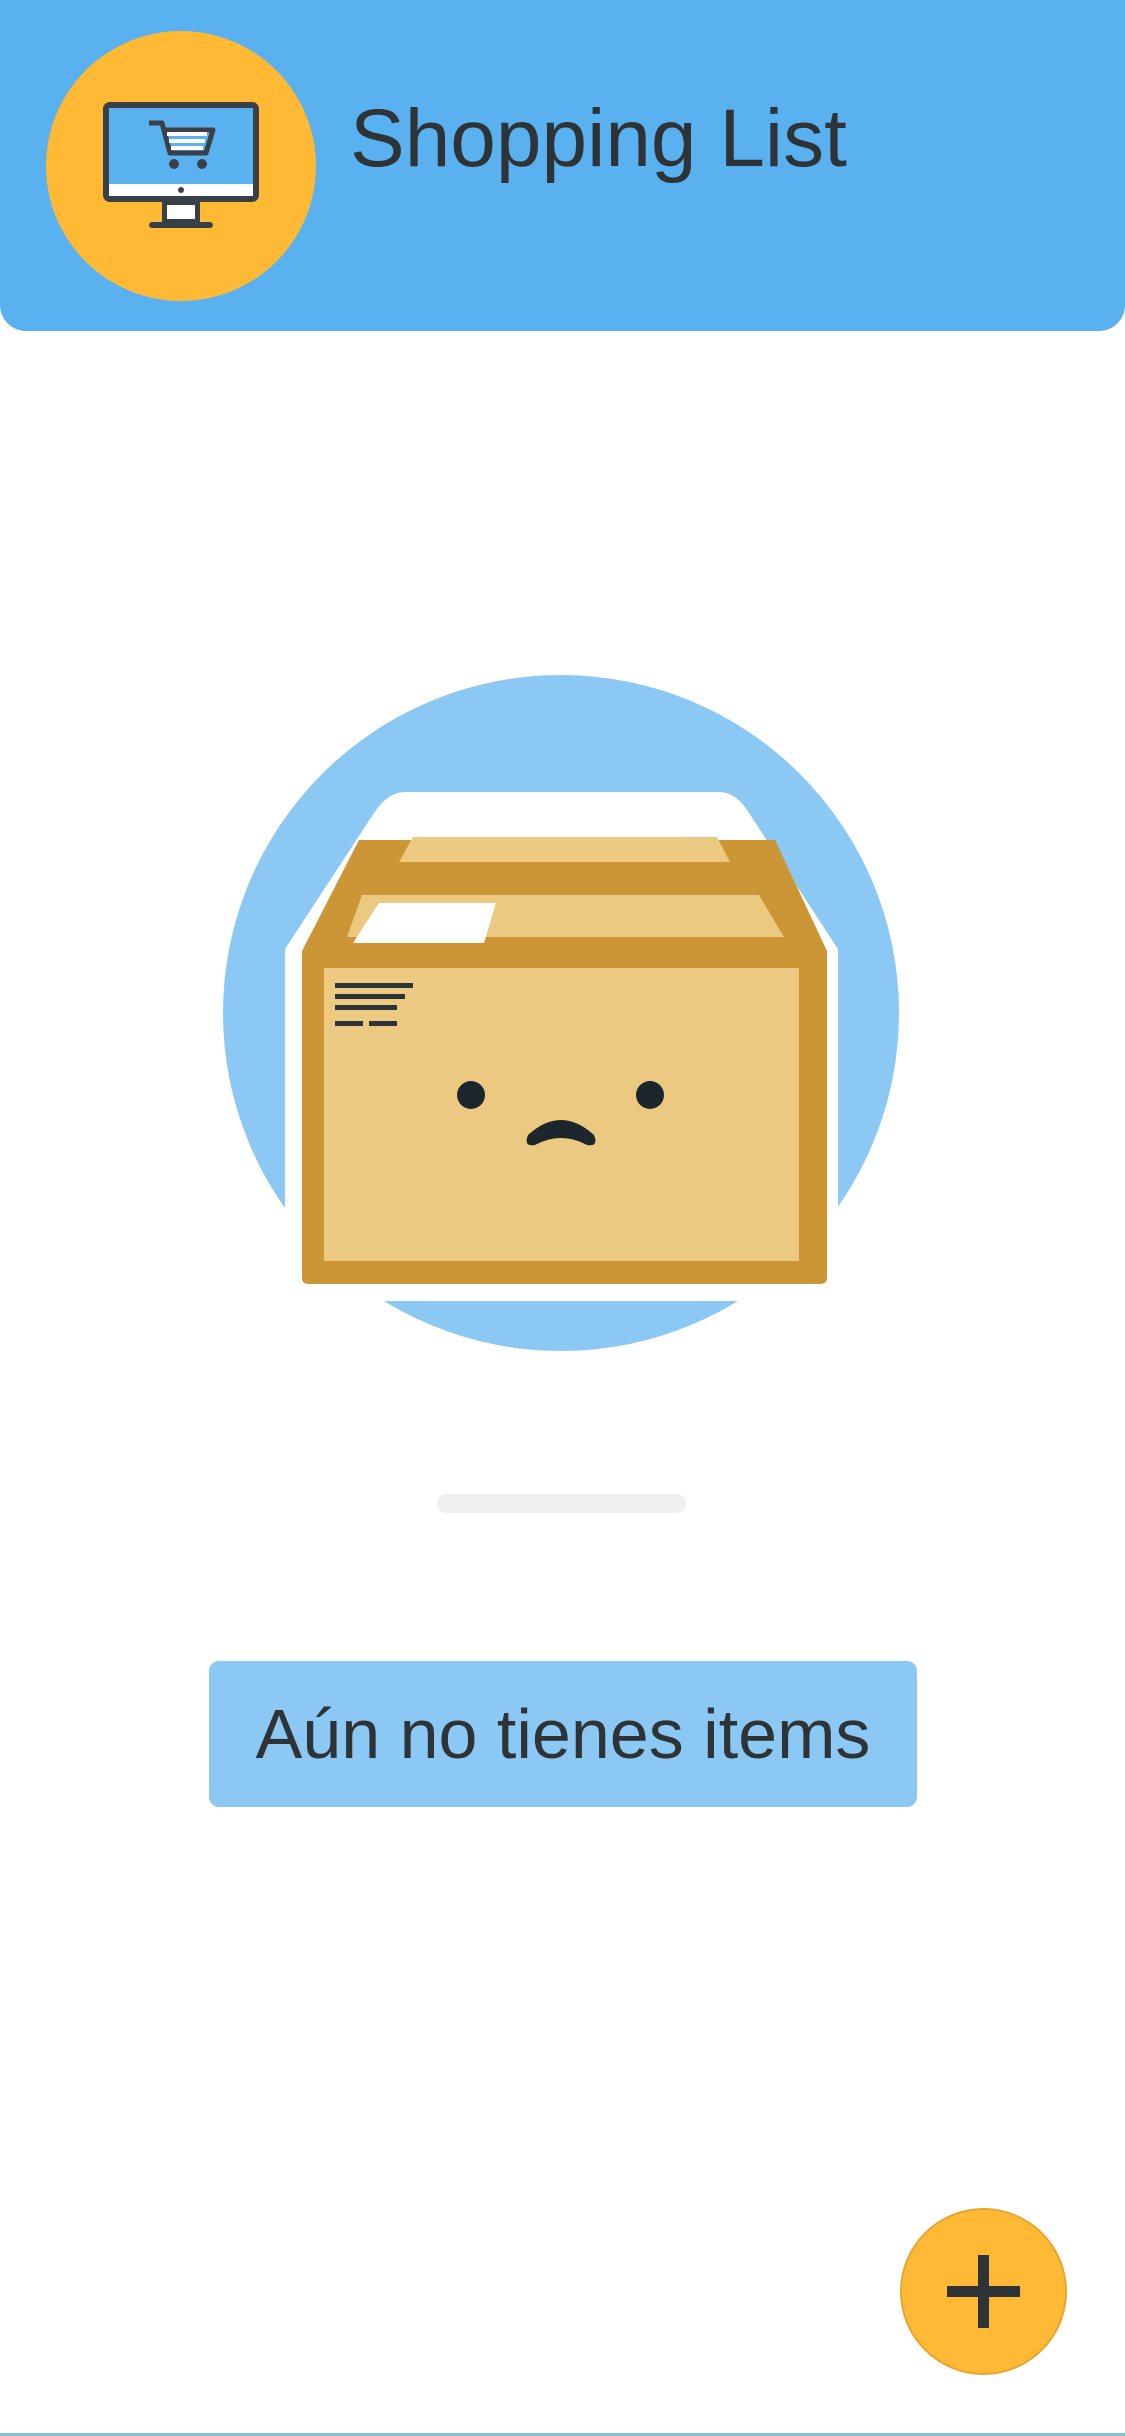 This screenshot has height=2436, width=1125. I want to click on app-title: Shopping List, so click(598, 138).